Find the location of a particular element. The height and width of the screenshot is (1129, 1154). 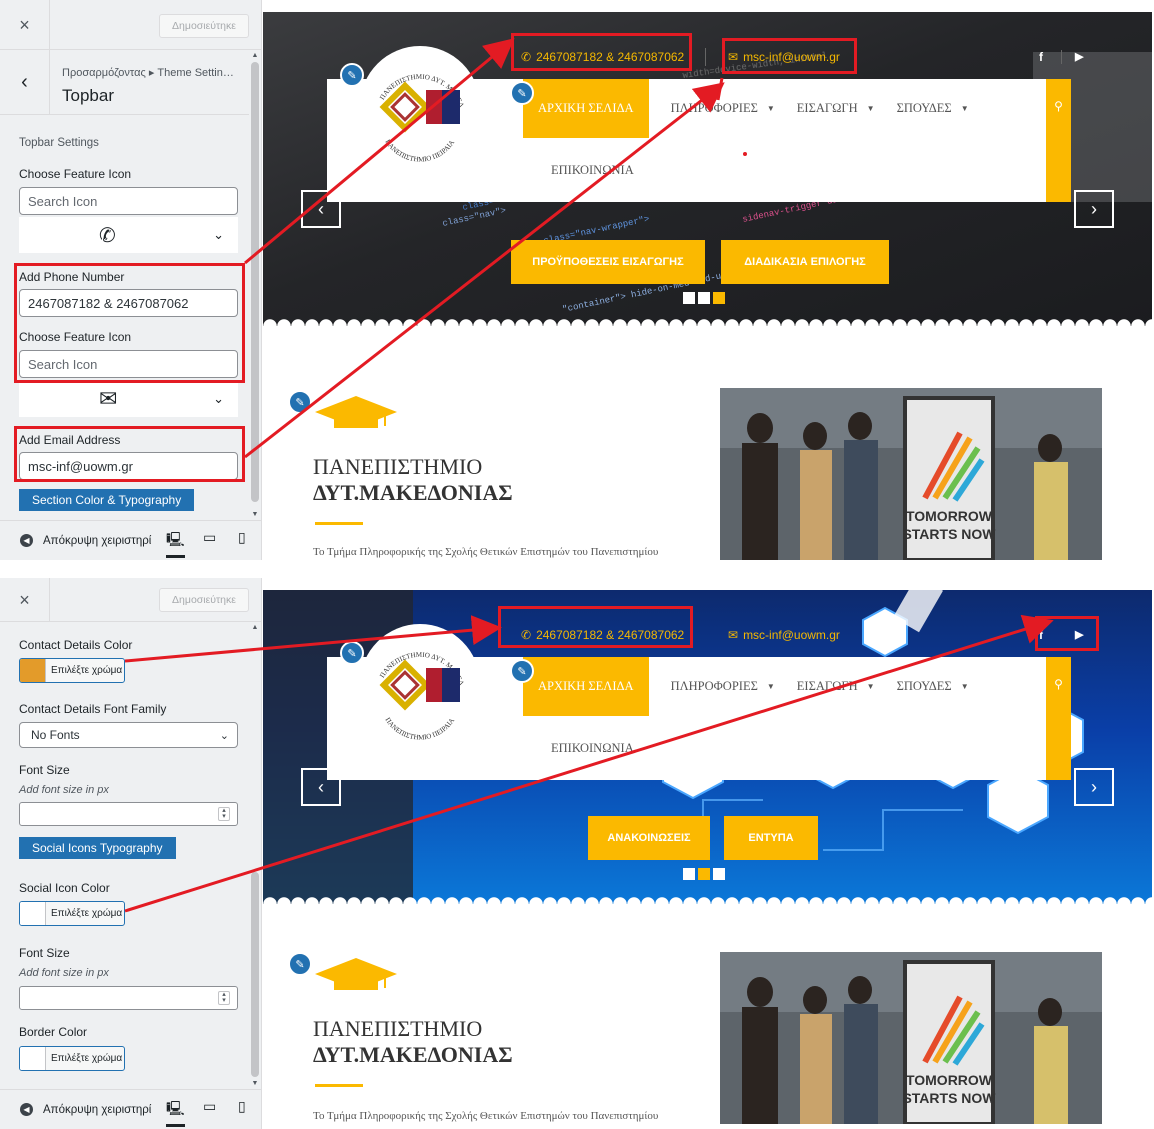

topbar-phone-text: 2467087182 & 2467087062 is located at coordinates (610, 57).